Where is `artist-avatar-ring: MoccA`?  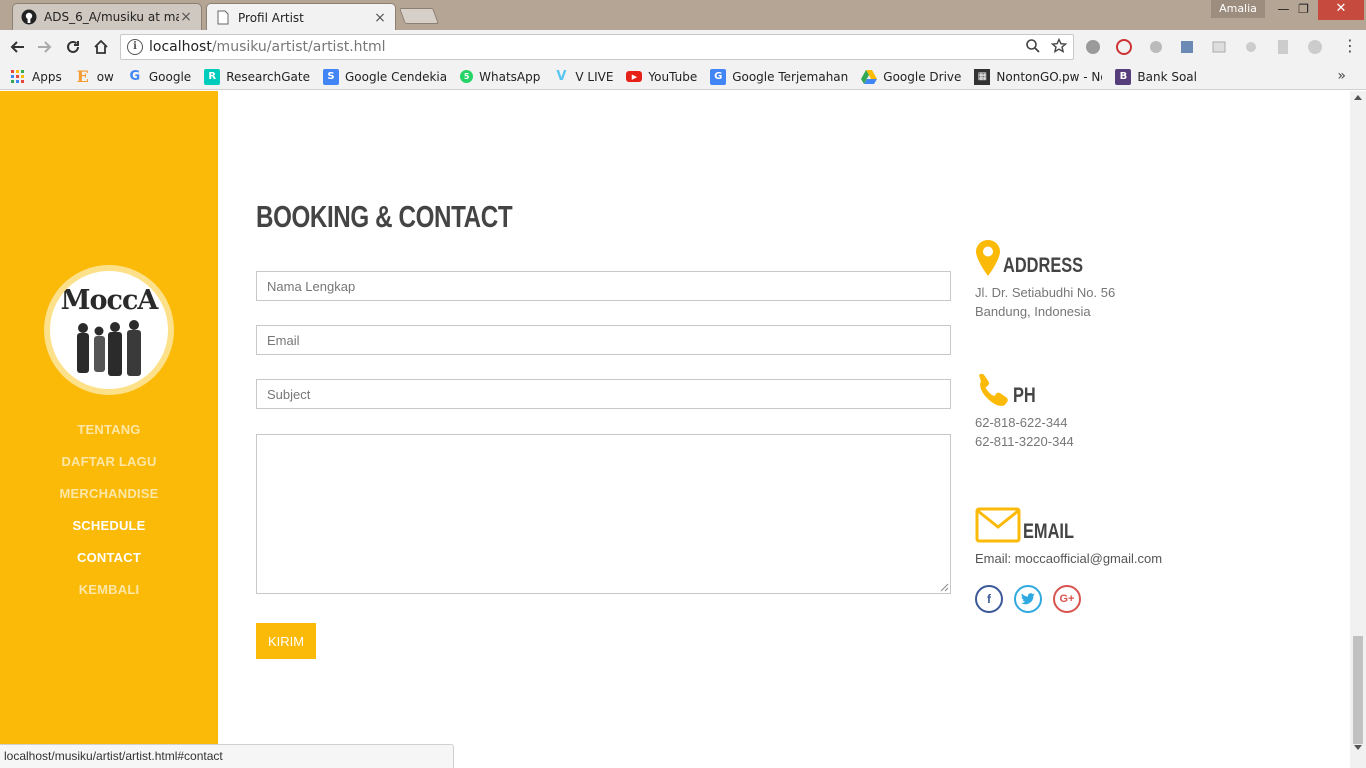
artist-avatar-ring: MoccA is located at coordinates (109, 330).